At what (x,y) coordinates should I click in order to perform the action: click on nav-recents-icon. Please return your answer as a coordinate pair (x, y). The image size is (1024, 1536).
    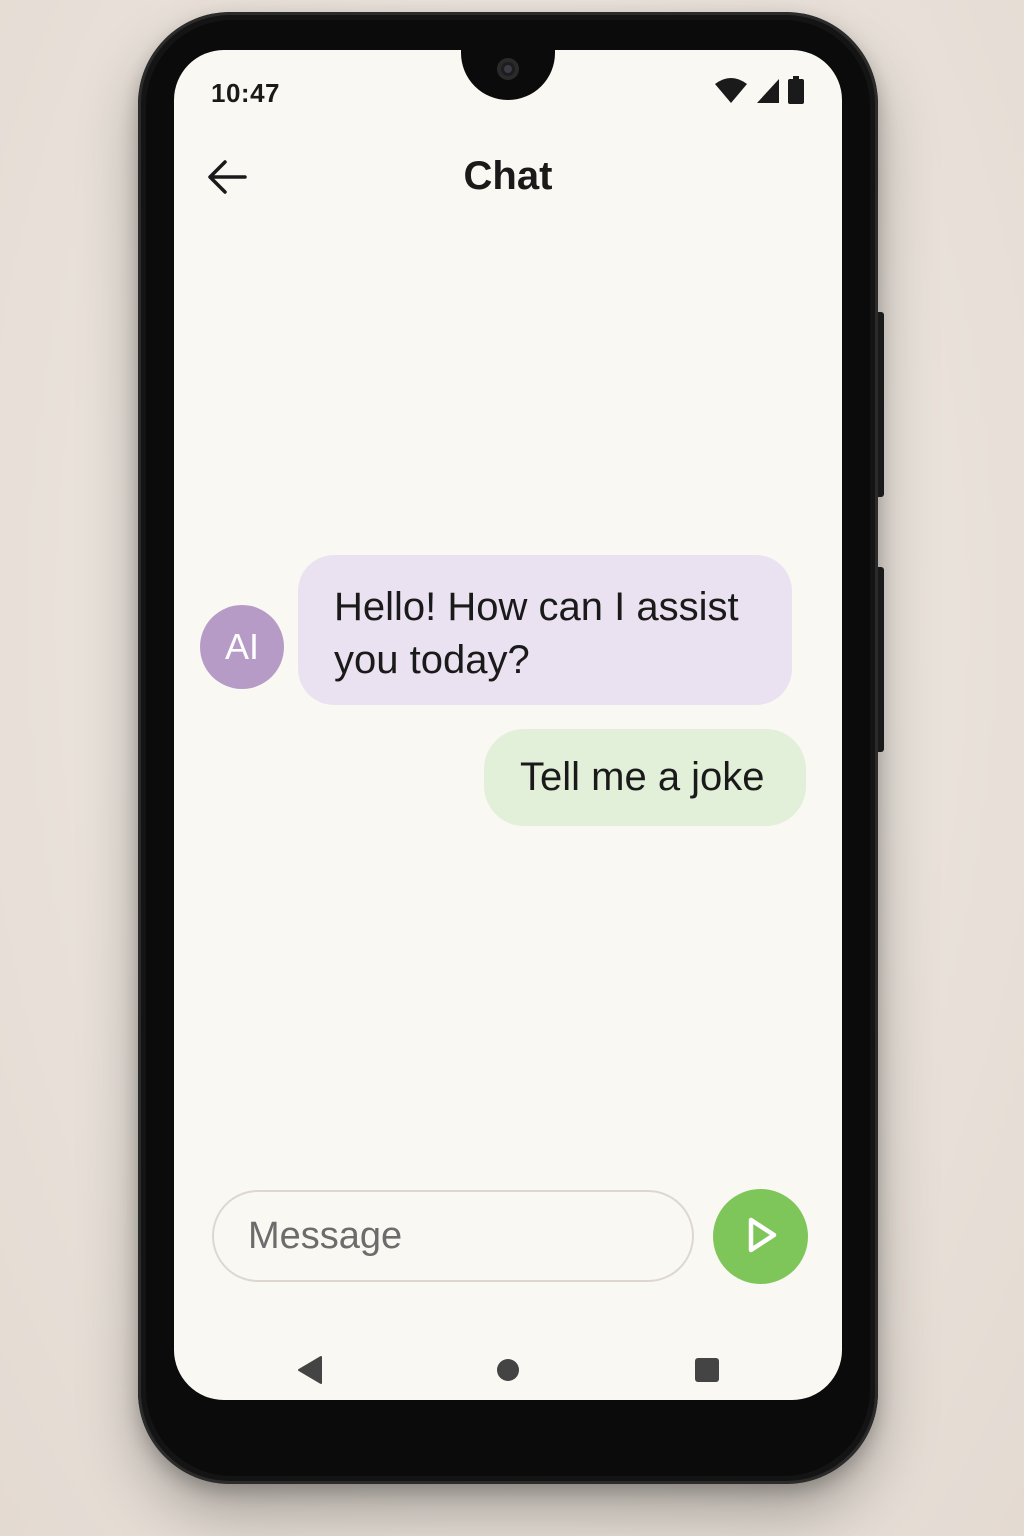
    Looking at the image, I should click on (707, 1372).